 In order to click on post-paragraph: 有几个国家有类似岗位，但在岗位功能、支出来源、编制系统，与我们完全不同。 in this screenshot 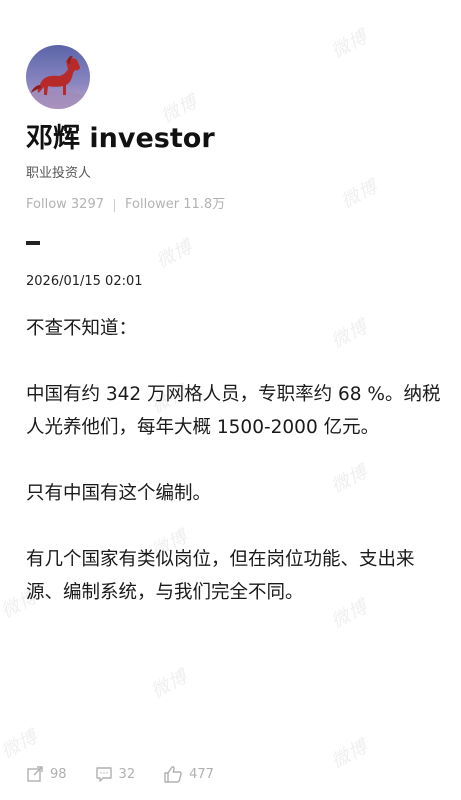, I will do `click(220, 576)`.